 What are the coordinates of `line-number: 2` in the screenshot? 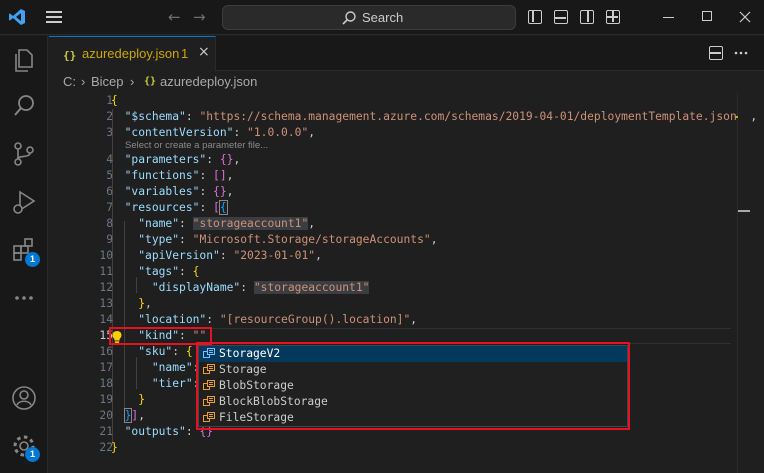 It's located at (109, 116).